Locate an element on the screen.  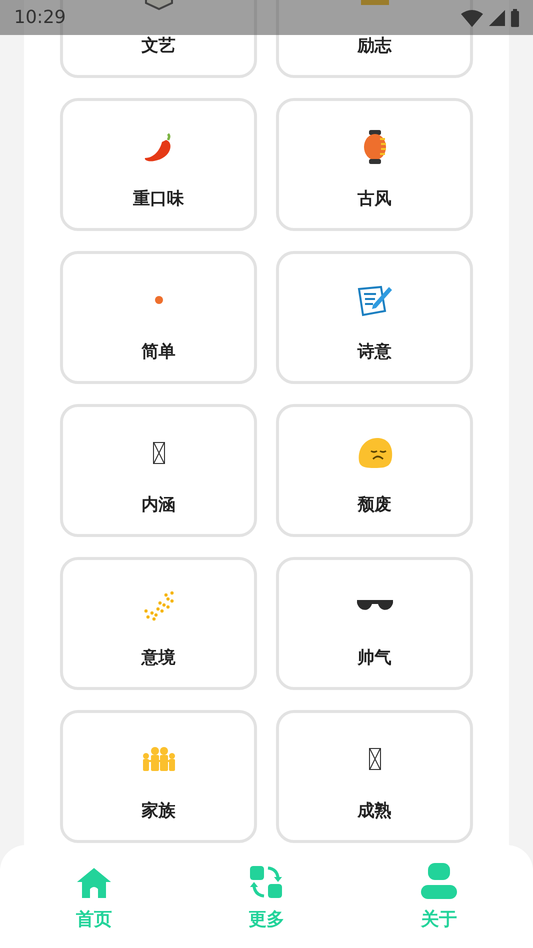
category-label: 内涵 is located at coordinates (159, 505).